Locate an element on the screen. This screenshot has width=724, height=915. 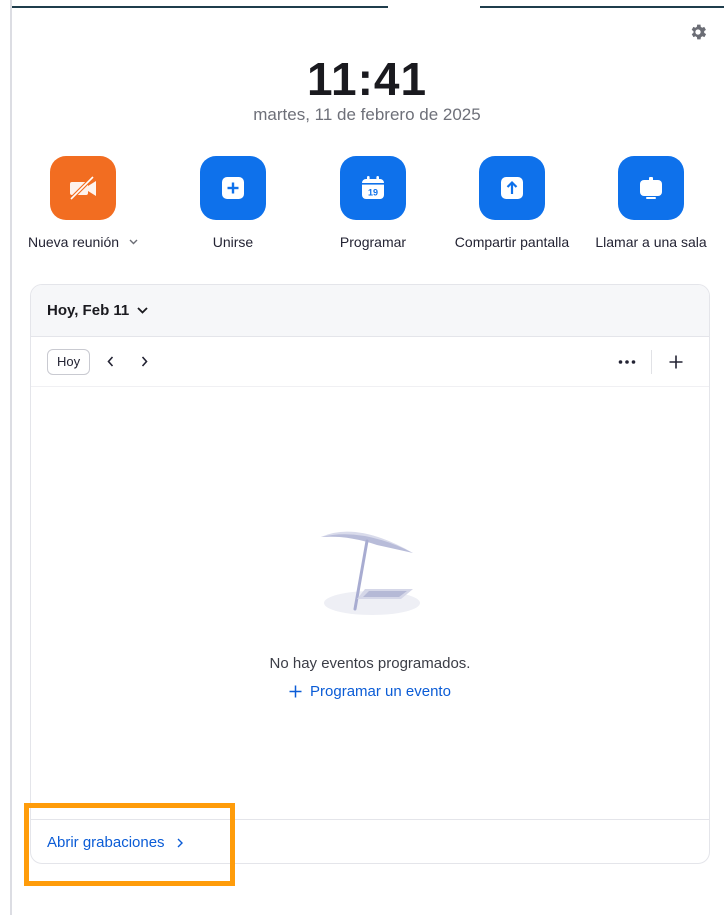
share-screen-label: Compartir pantalla is located at coordinates (512, 242).